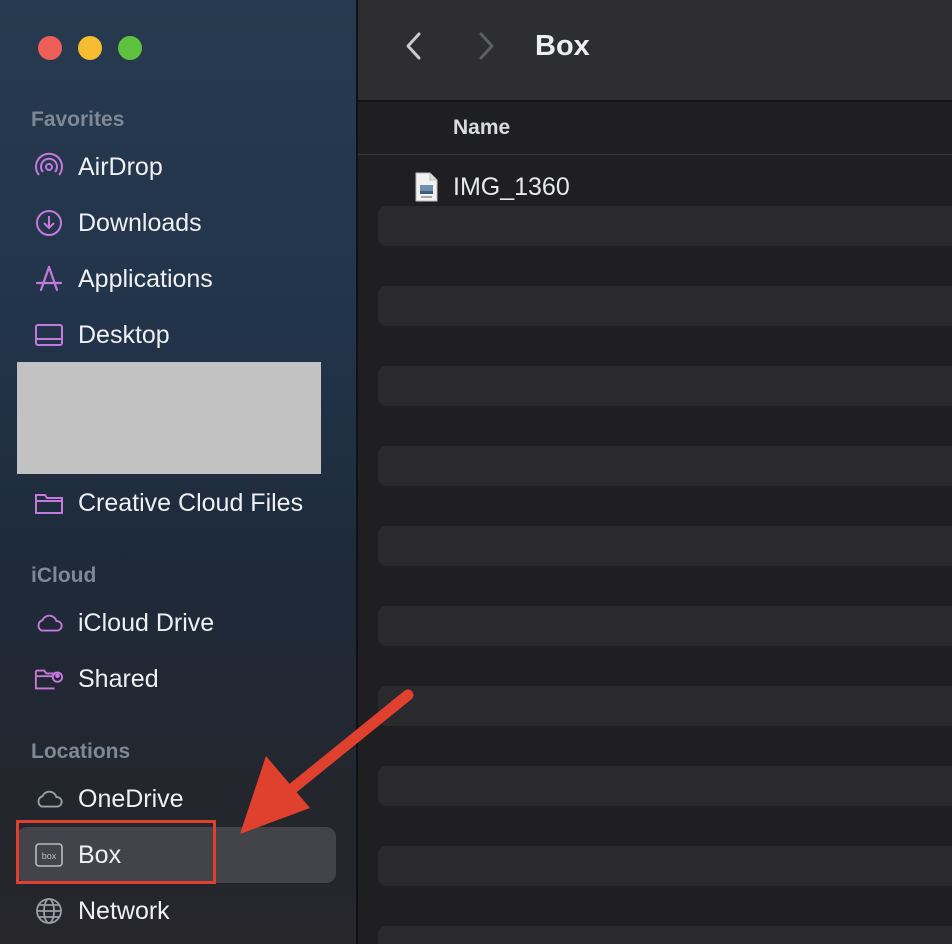 The image size is (952, 944). Describe the element at coordinates (176, 911) in the screenshot. I see `sidebar-item-network: Network` at that location.